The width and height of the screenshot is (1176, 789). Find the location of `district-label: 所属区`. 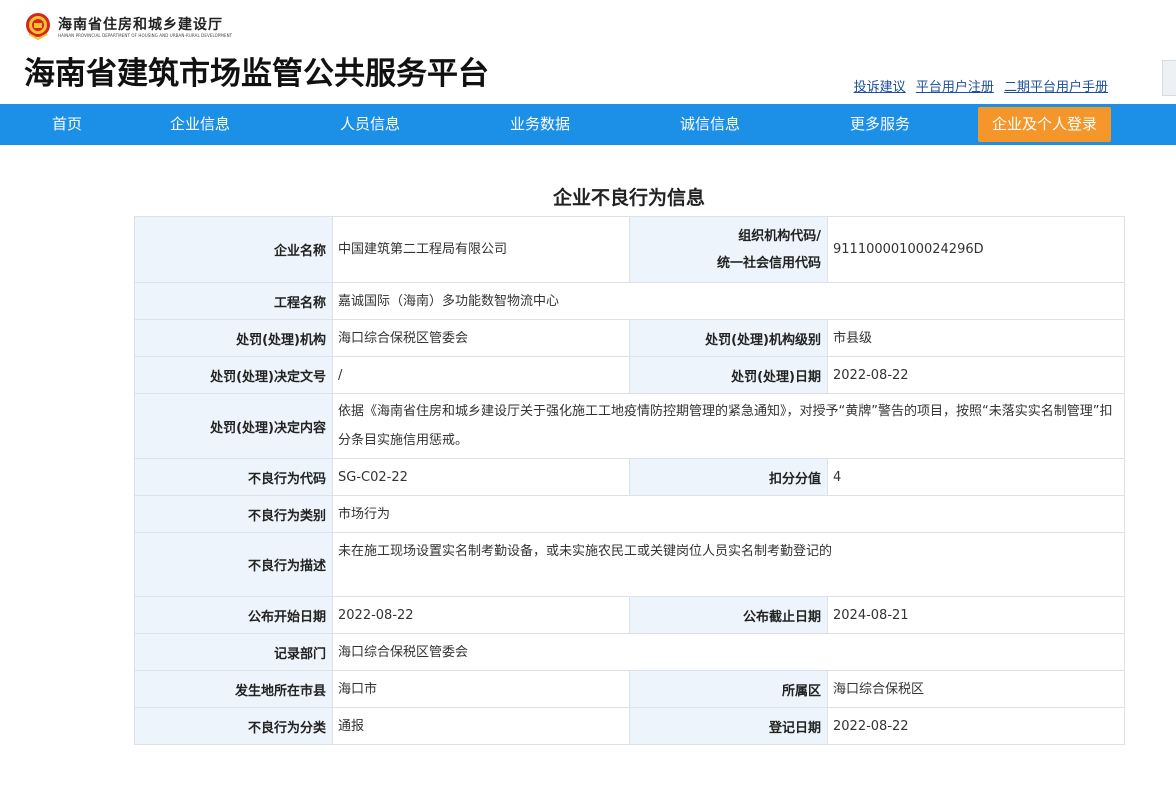

district-label: 所属区 is located at coordinates (728, 689).